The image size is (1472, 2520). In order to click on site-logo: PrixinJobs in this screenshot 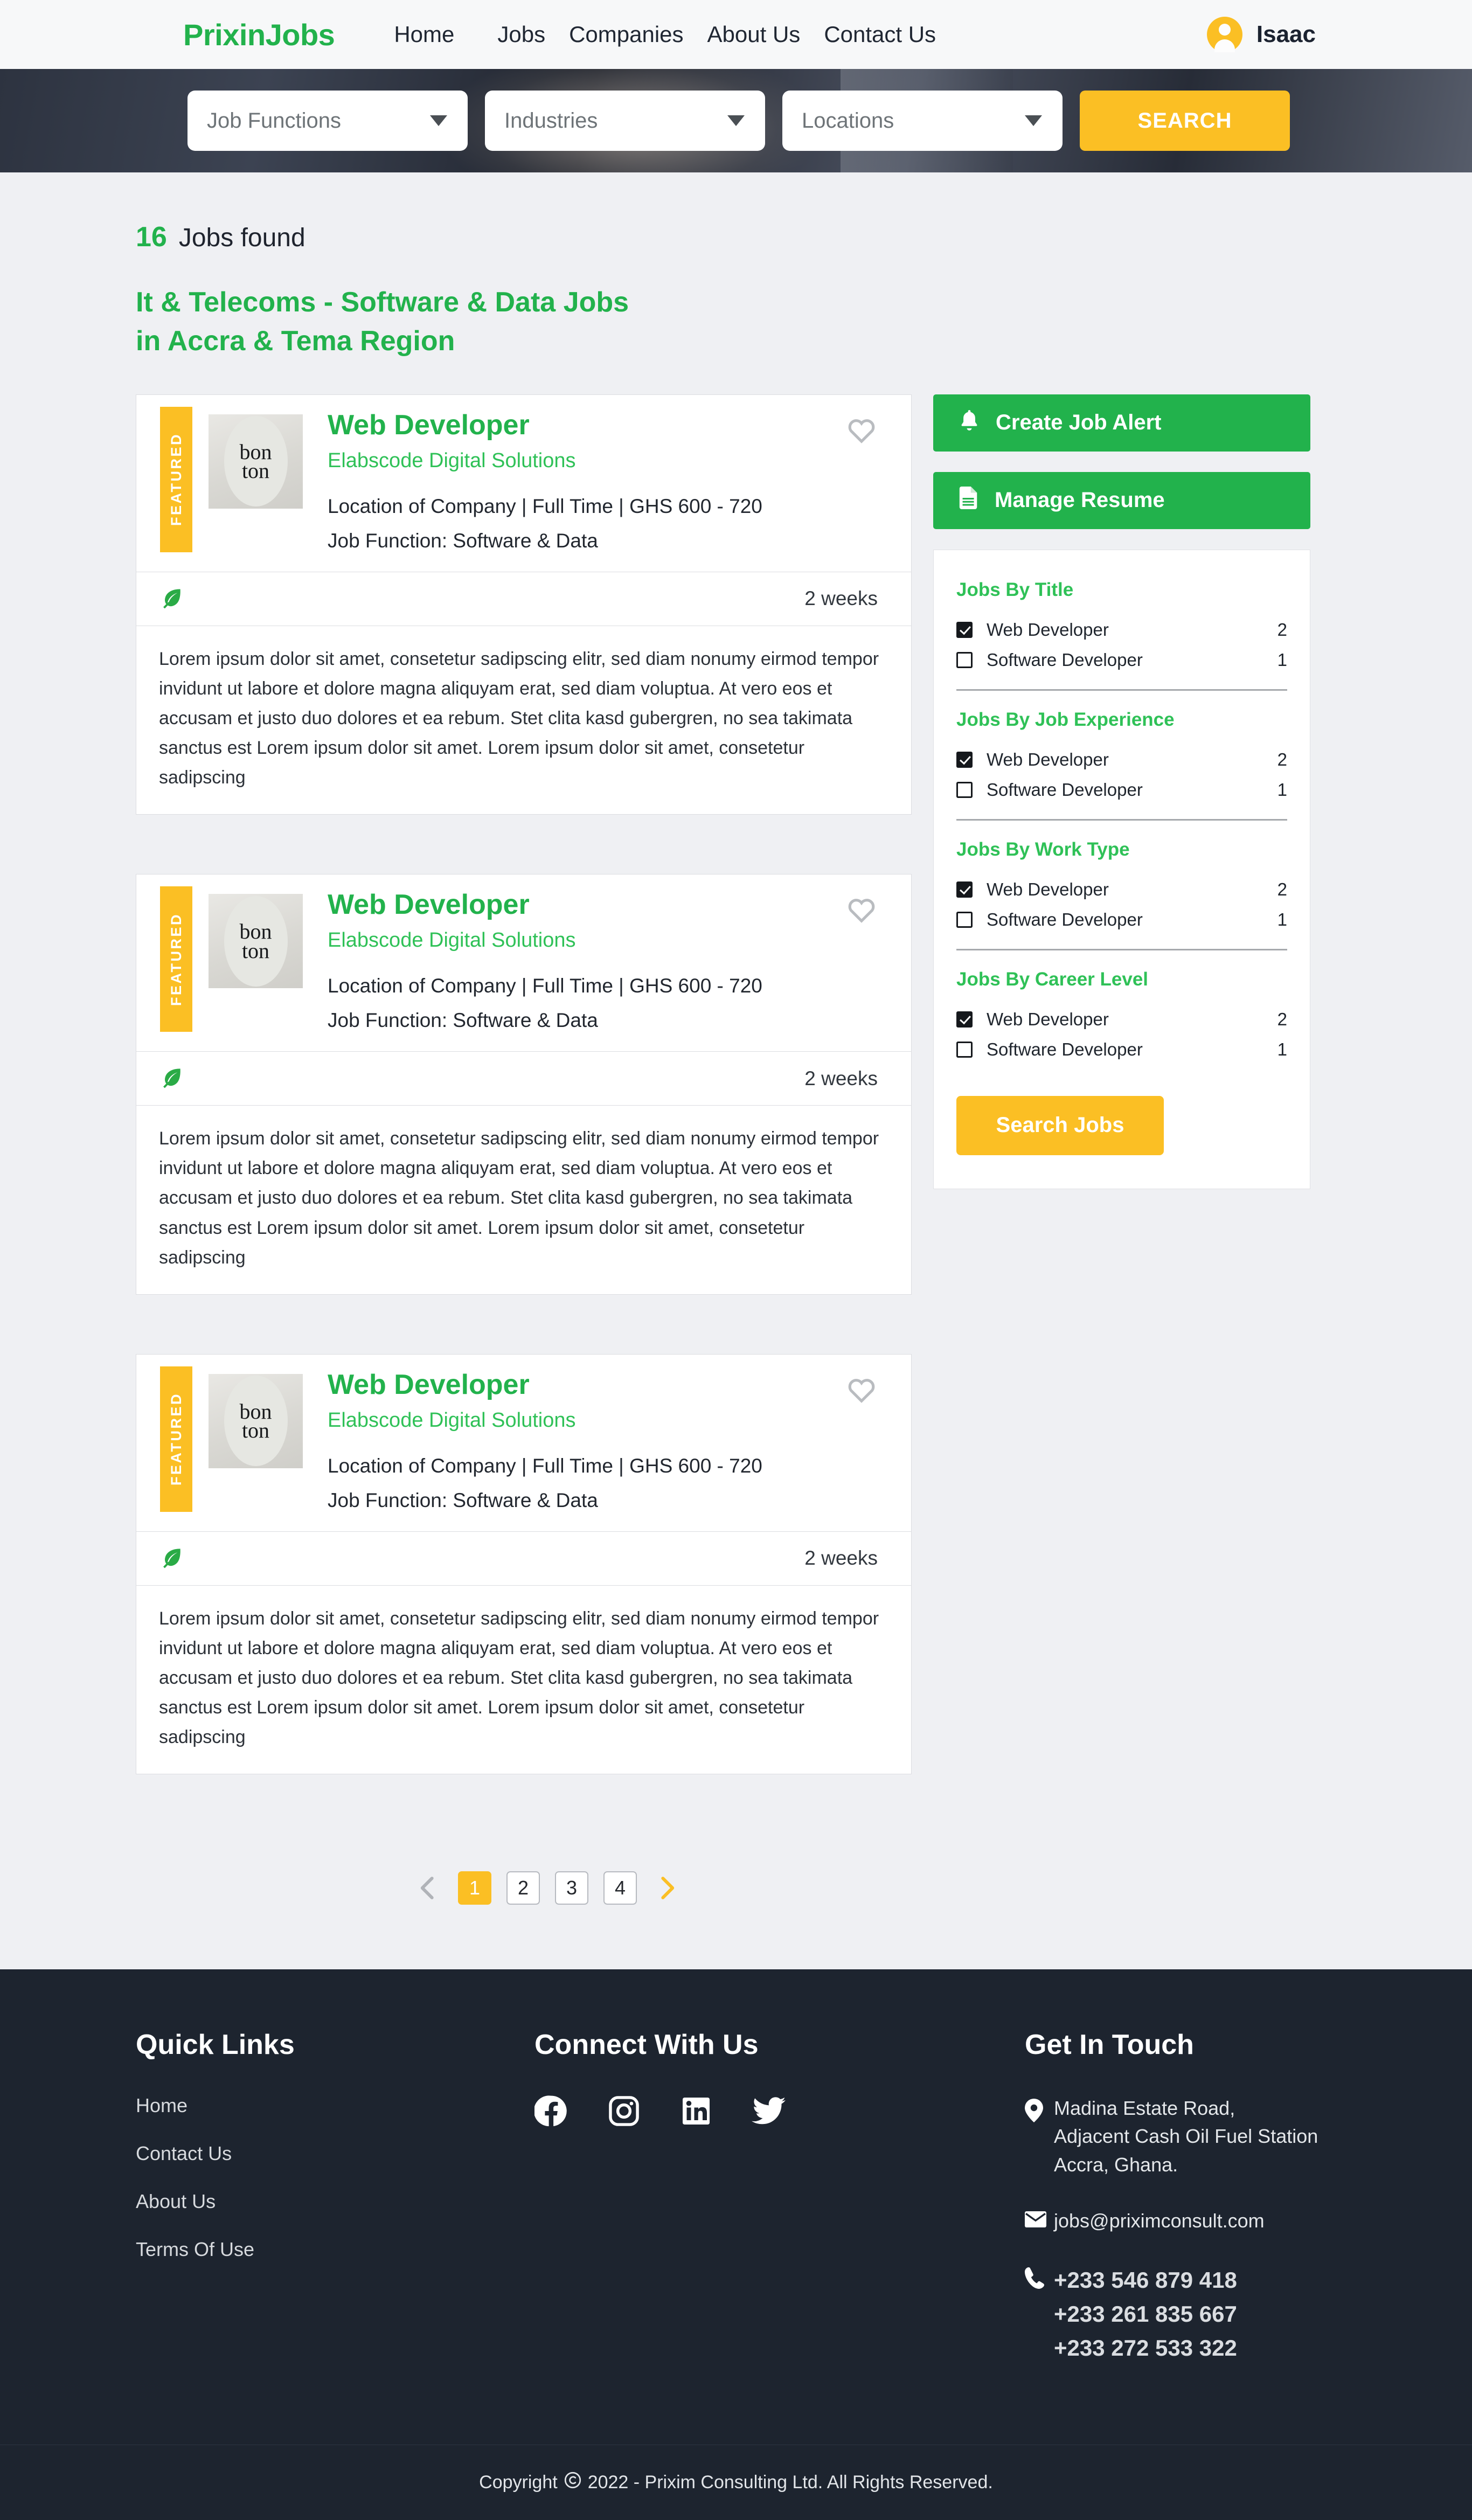, I will do `click(259, 34)`.